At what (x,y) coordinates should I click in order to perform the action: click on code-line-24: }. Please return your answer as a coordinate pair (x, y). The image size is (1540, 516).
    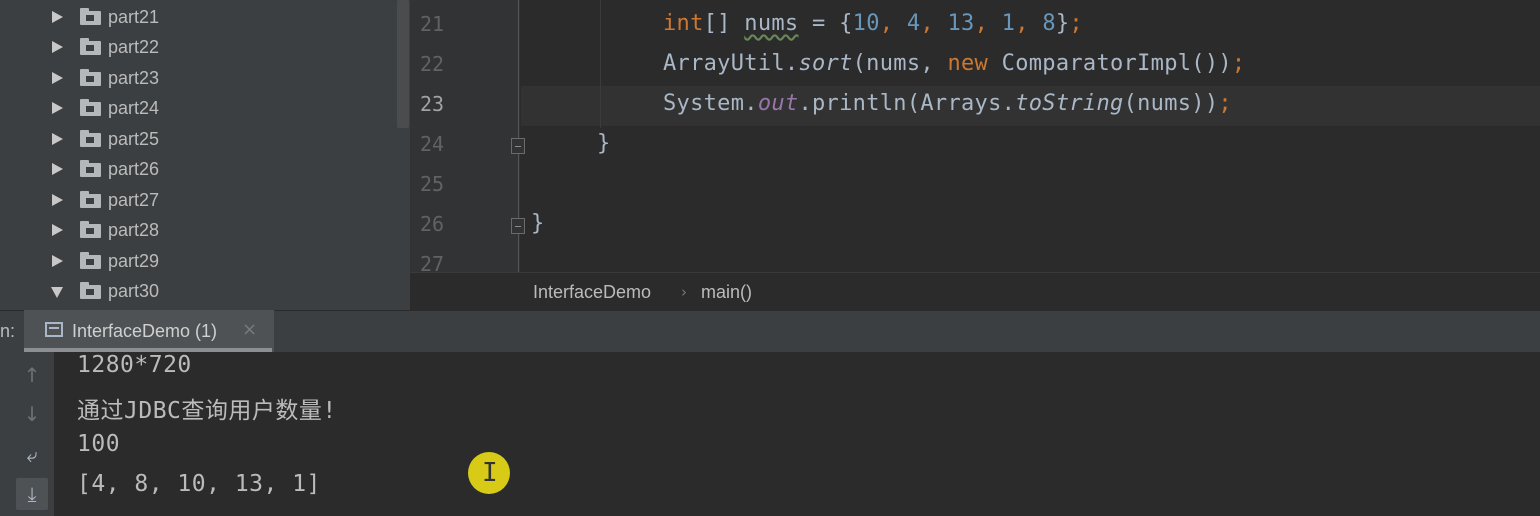
    Looking at the image, I should click on (604, 143).